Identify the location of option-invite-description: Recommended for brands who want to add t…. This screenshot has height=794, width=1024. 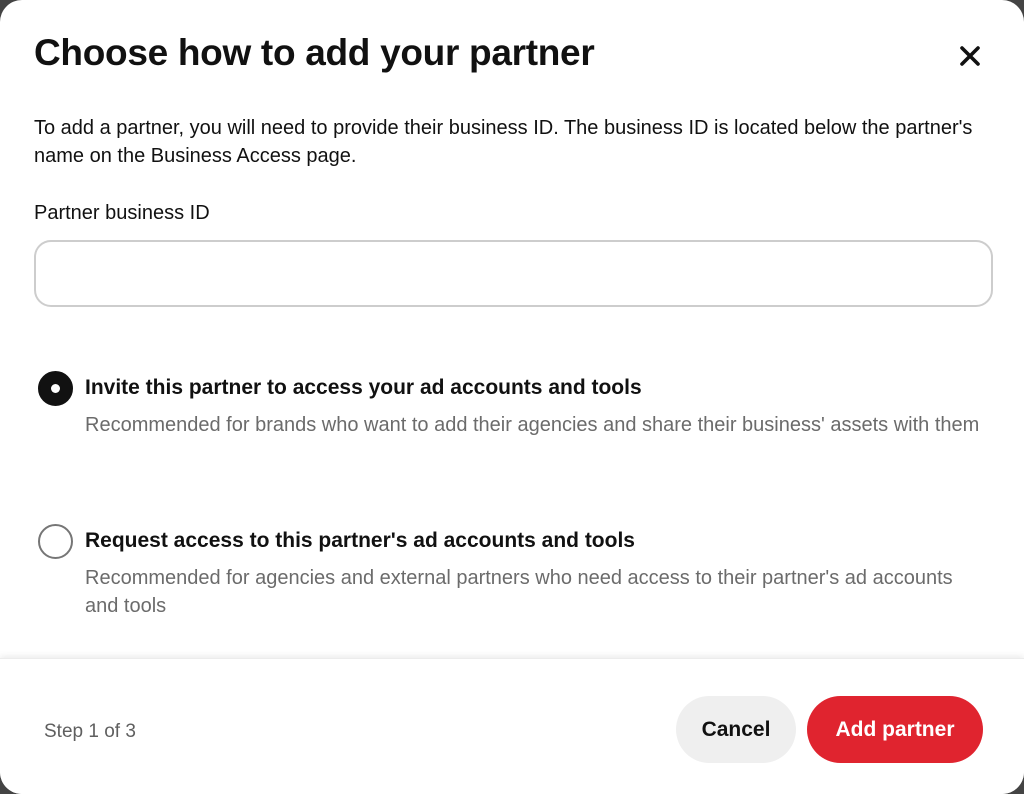
(532, 425).